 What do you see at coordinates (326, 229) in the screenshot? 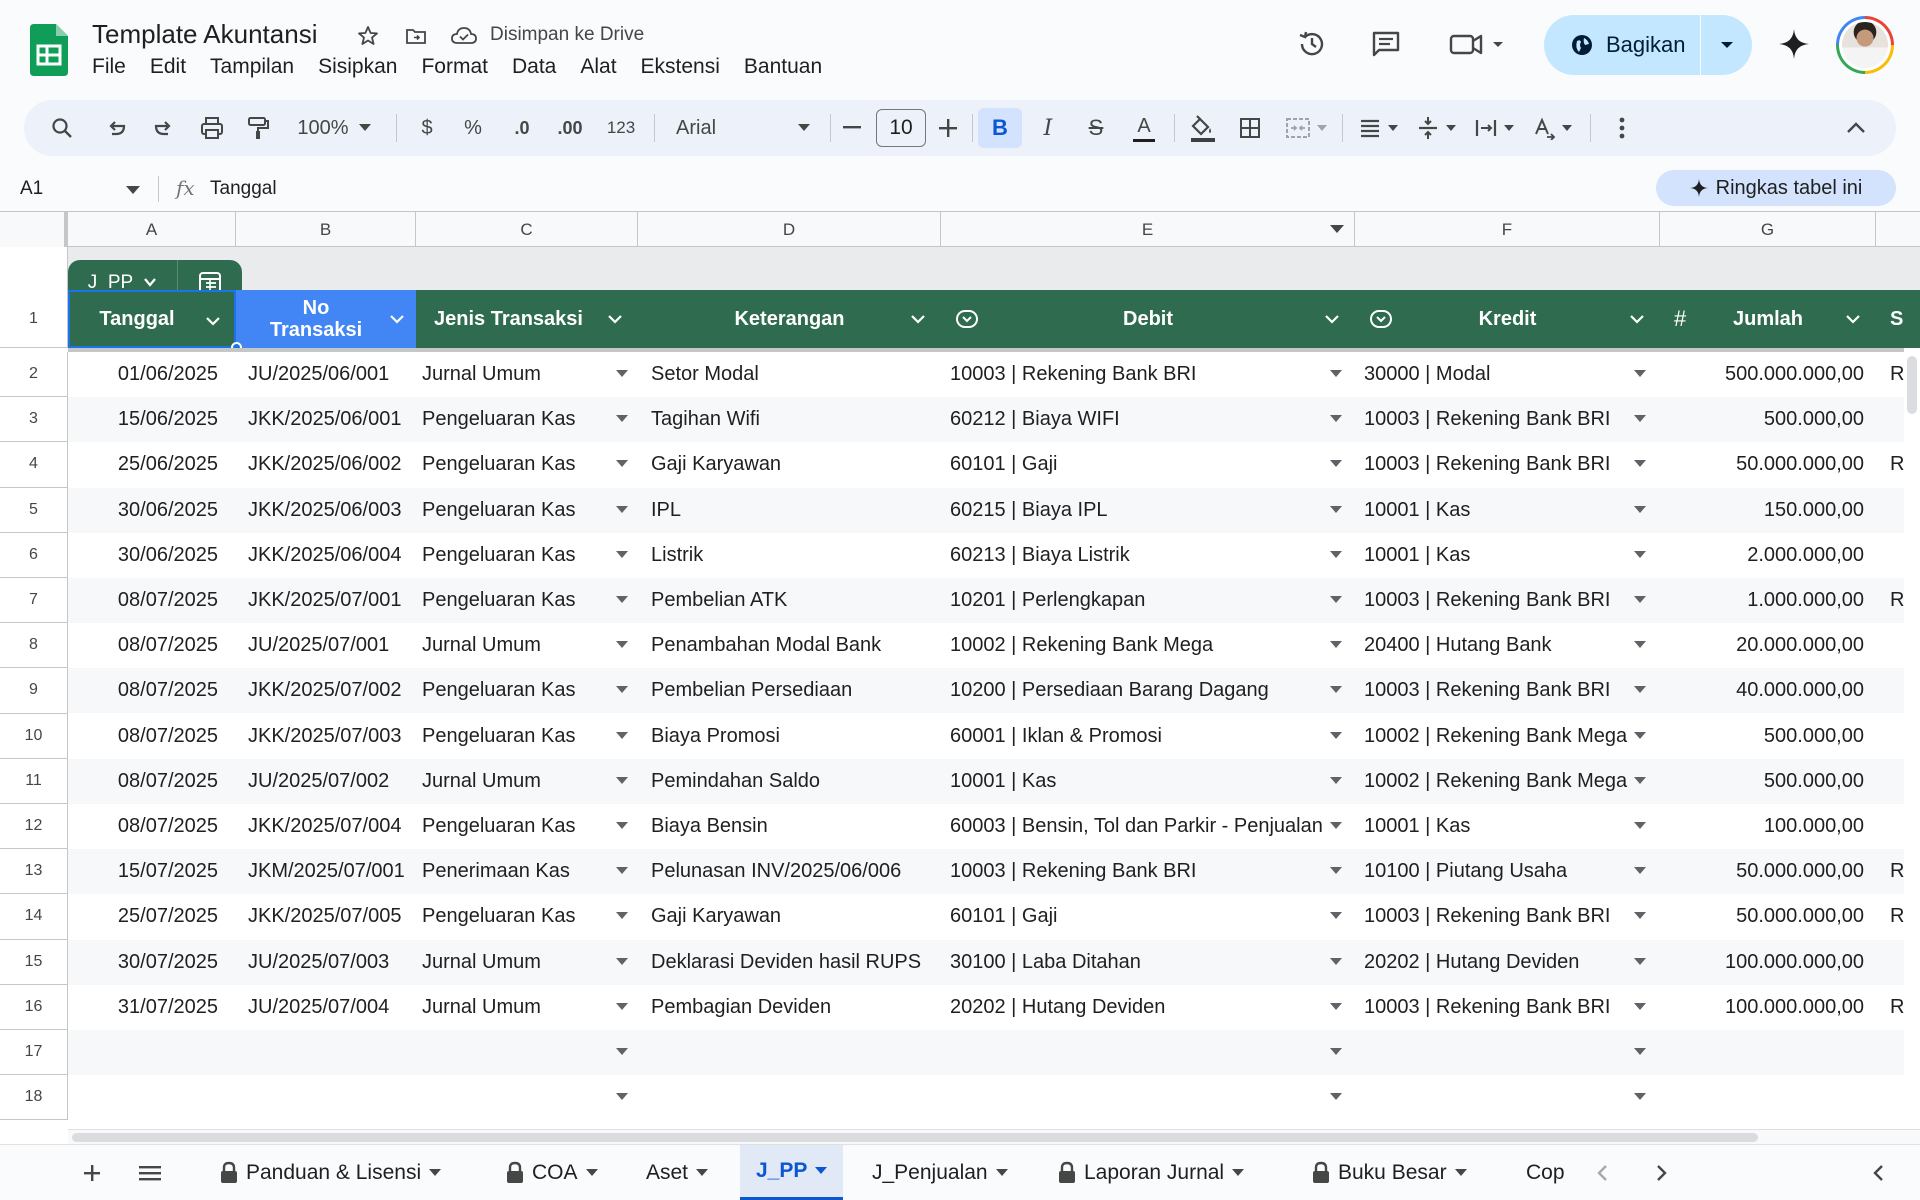
I see `column-header-b: B` at bounding box center [326, 229].